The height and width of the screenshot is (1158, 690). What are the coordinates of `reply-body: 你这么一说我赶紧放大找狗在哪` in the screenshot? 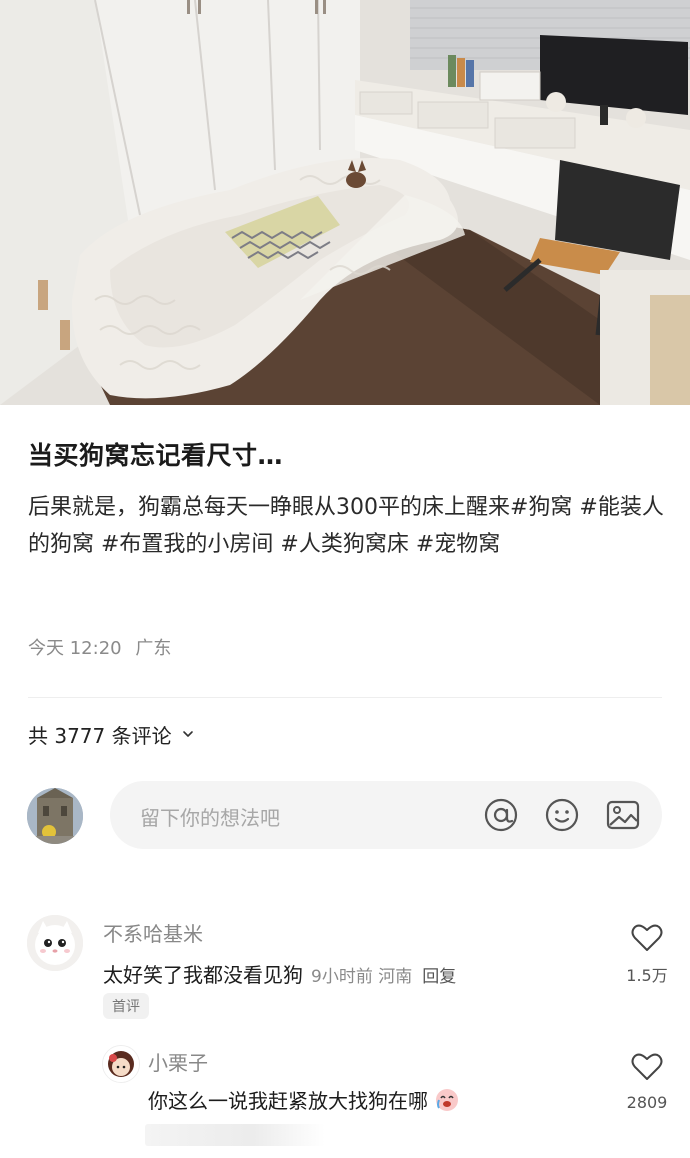 It's located at (304, 1099).